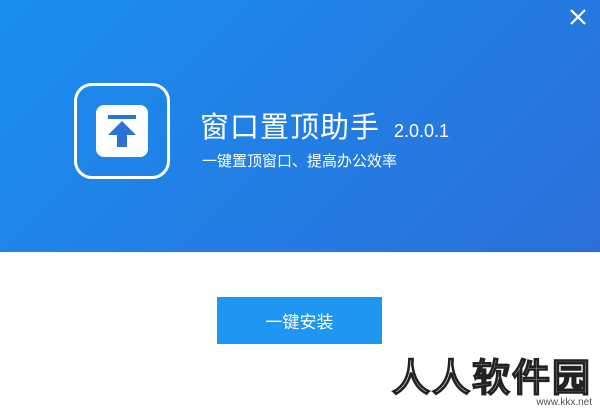 This screenshot has height=410, width=600. What do you see at coordinates (422, 131) in the screenshot?
I see `app-version: 2.0.0.1` at bounding box center [422, 131].